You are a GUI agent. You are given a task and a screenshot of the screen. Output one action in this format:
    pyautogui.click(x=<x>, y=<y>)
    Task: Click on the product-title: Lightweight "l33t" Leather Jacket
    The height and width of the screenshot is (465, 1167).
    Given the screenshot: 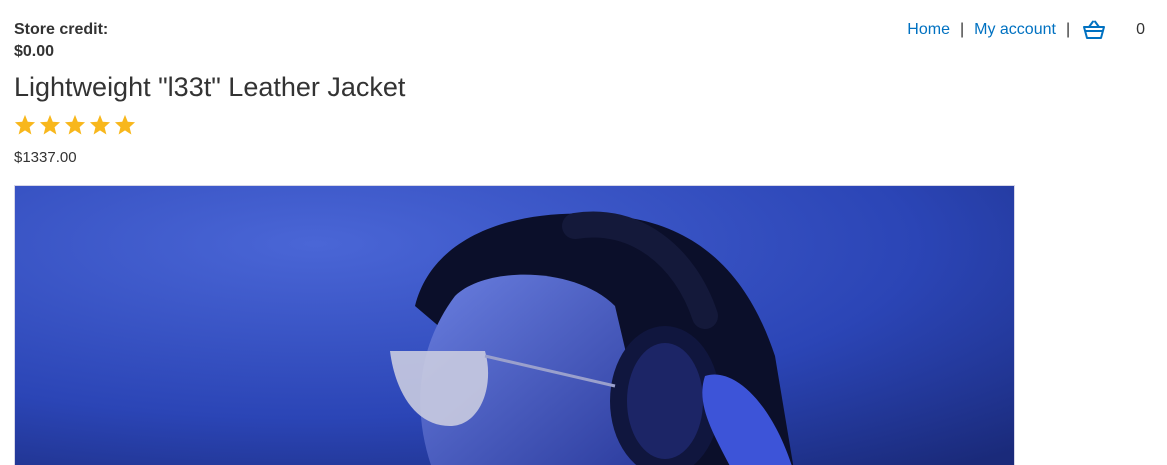 What is the action you would take?
    pyautogui.click(x=210, y=87)
    